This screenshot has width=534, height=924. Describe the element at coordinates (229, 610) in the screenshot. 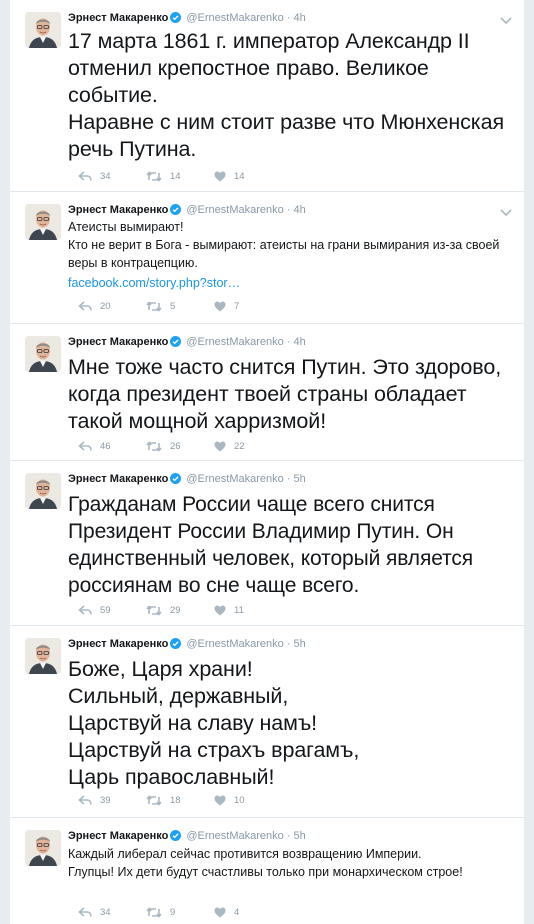

I see `like-button: 11` at that location.